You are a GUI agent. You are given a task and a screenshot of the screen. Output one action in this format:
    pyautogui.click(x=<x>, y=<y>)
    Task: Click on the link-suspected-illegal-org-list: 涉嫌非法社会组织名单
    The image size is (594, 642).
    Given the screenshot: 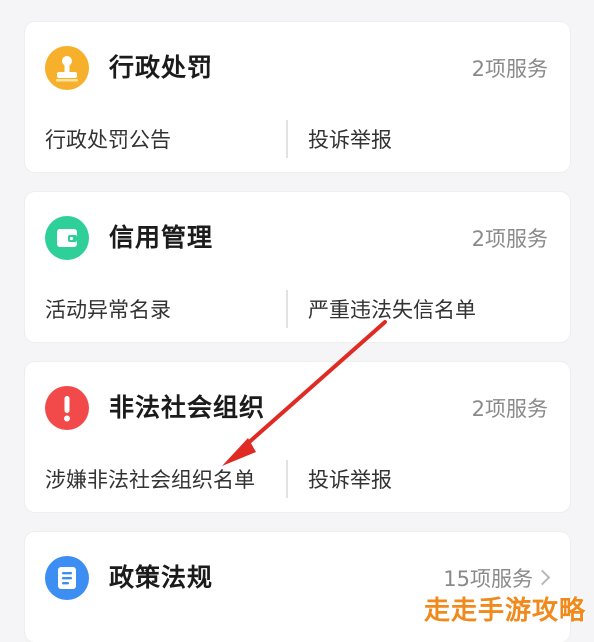 What is the action you would take?
    pyautogui.click(x=150, y=480)
    